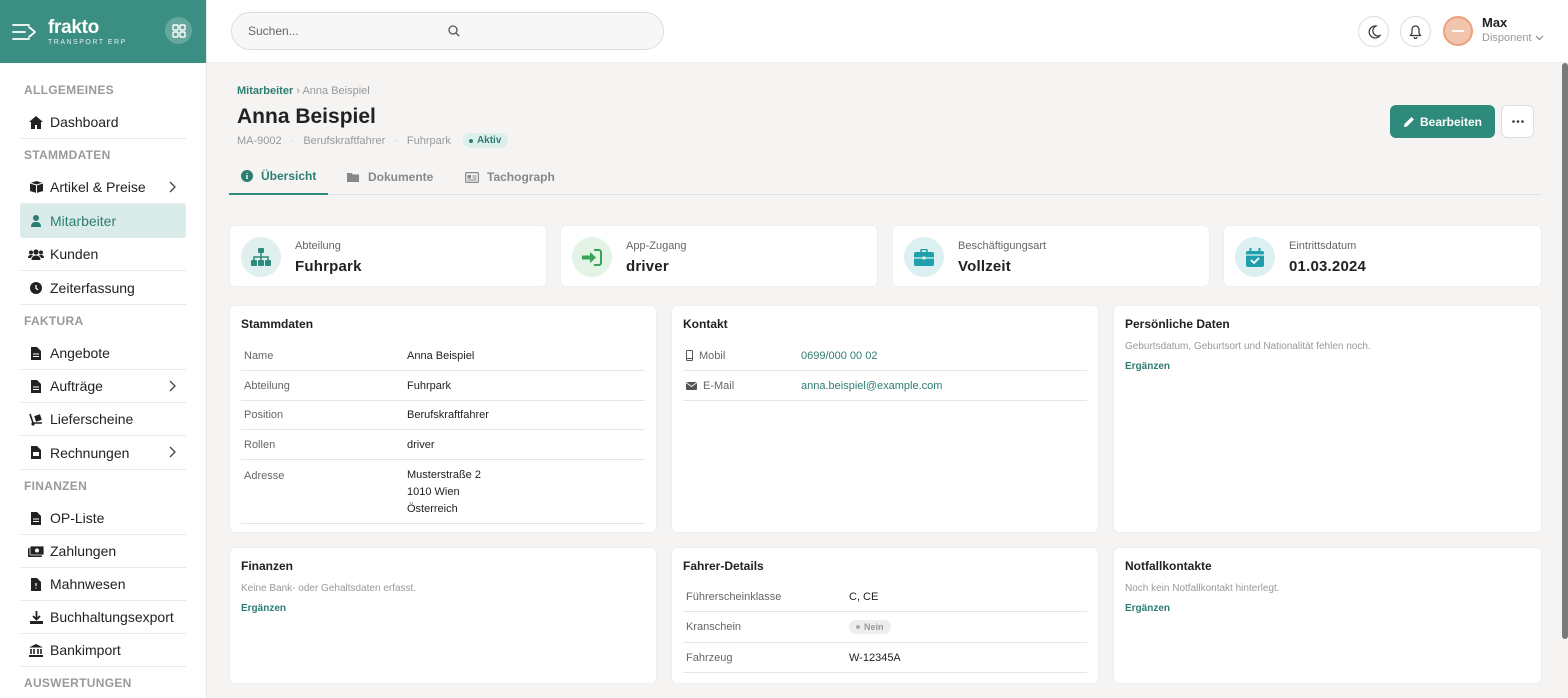 The height and width of the screenshot is (698, 1568). What do you see at coordinates (885, 177) in the screenshot?
I see `tab-bar: Übersicht Dokumente Tachograph` at bounding box center [885, 177].